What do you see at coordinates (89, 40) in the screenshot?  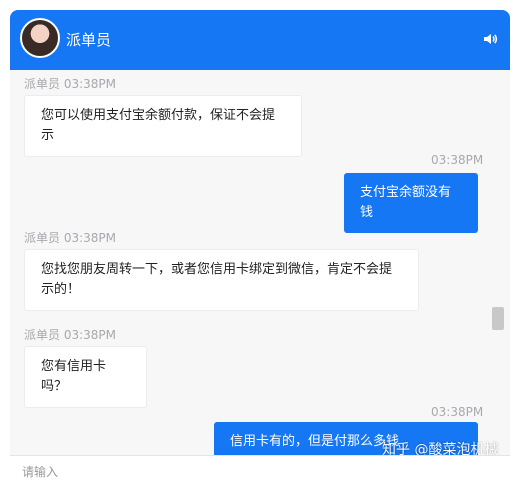 I see `chat-title: 派单员` at bounding box center [89, 40].